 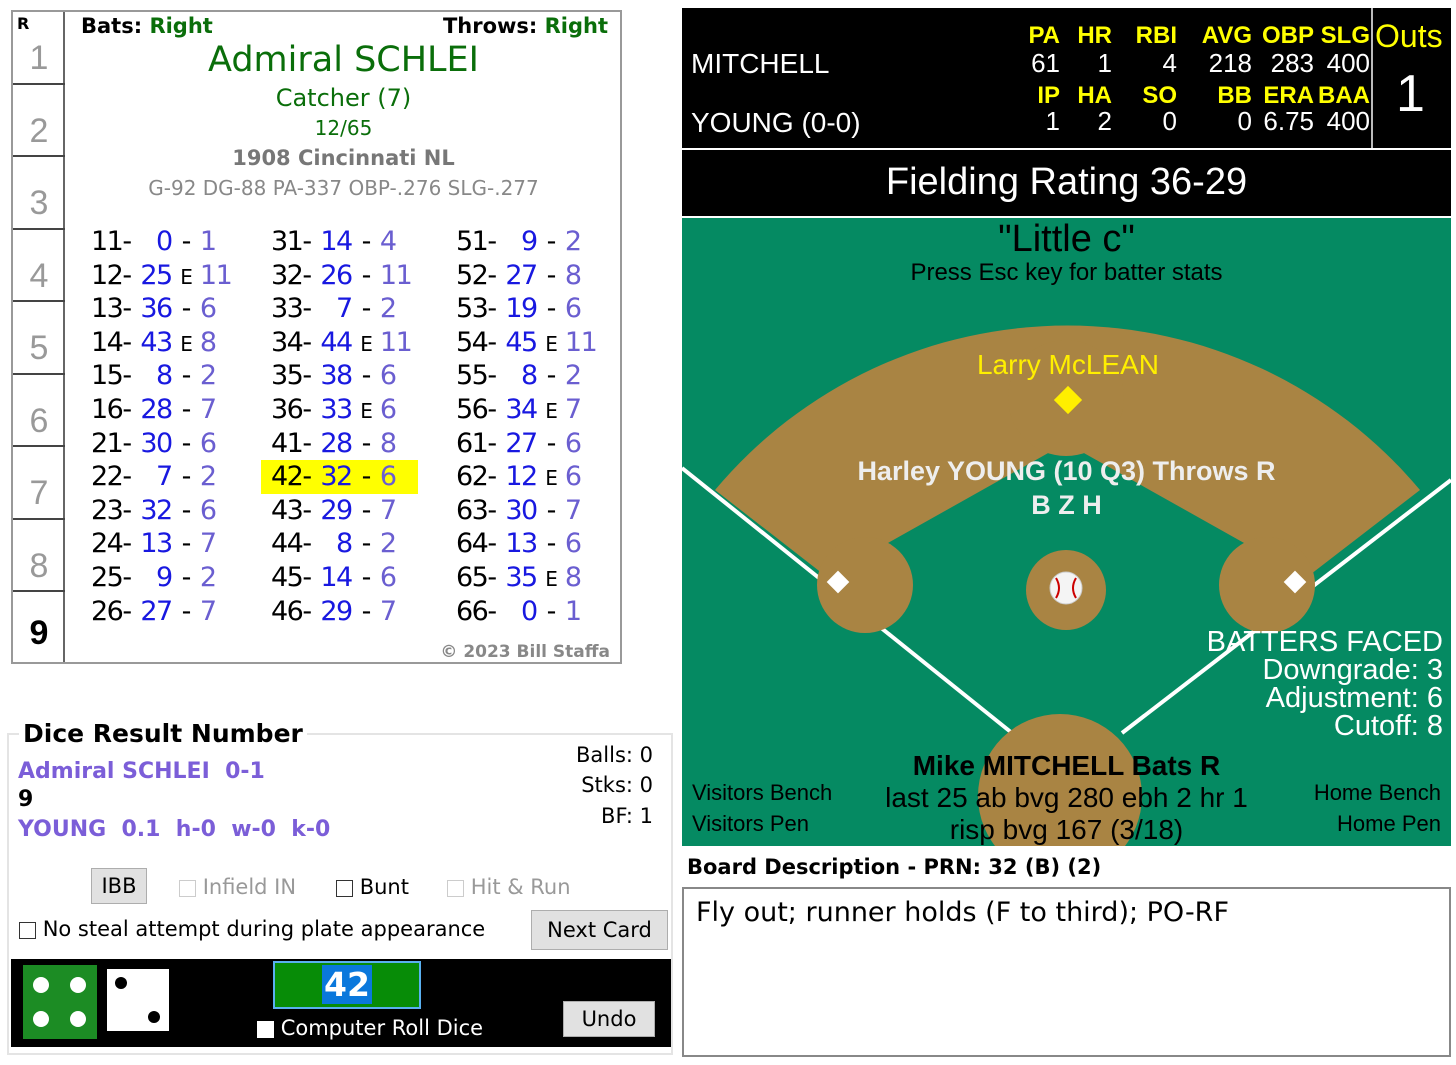 I want to click on chart-entry: 24- 13 - 7, so click(x=154, y=544).